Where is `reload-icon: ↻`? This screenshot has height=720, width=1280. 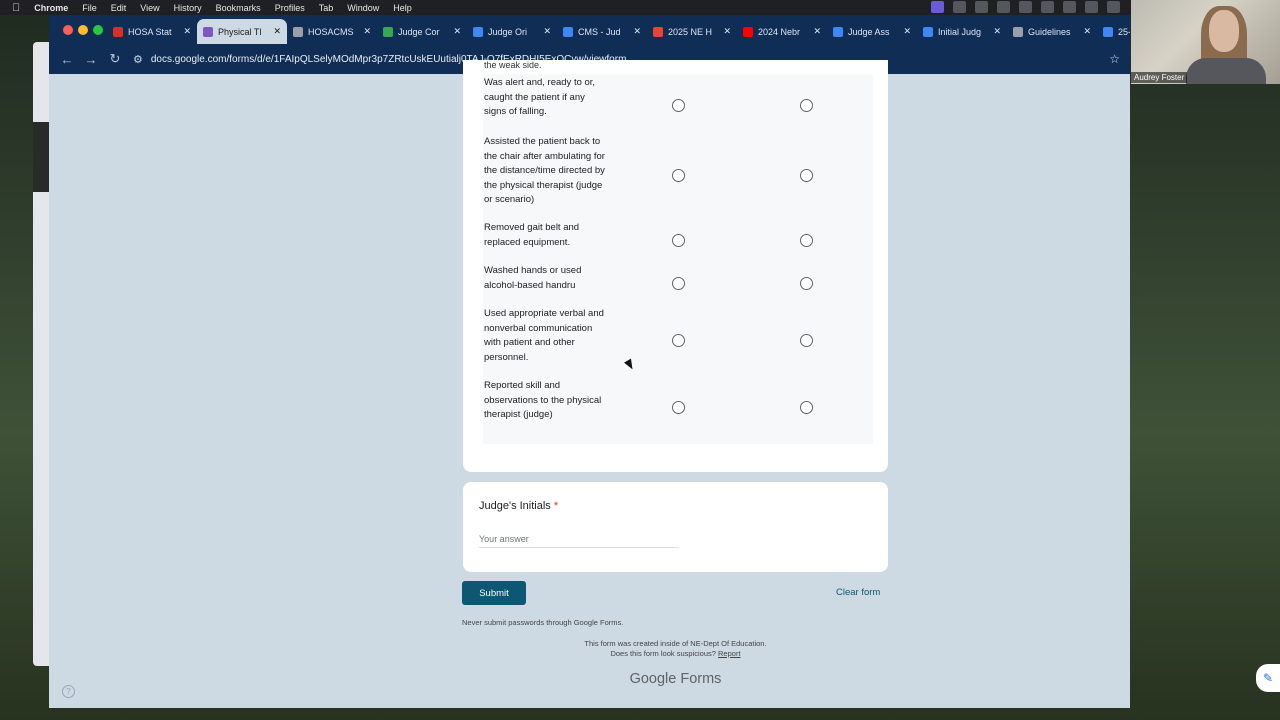
reload-icon: ↻ is located at coordinates (115, 59).